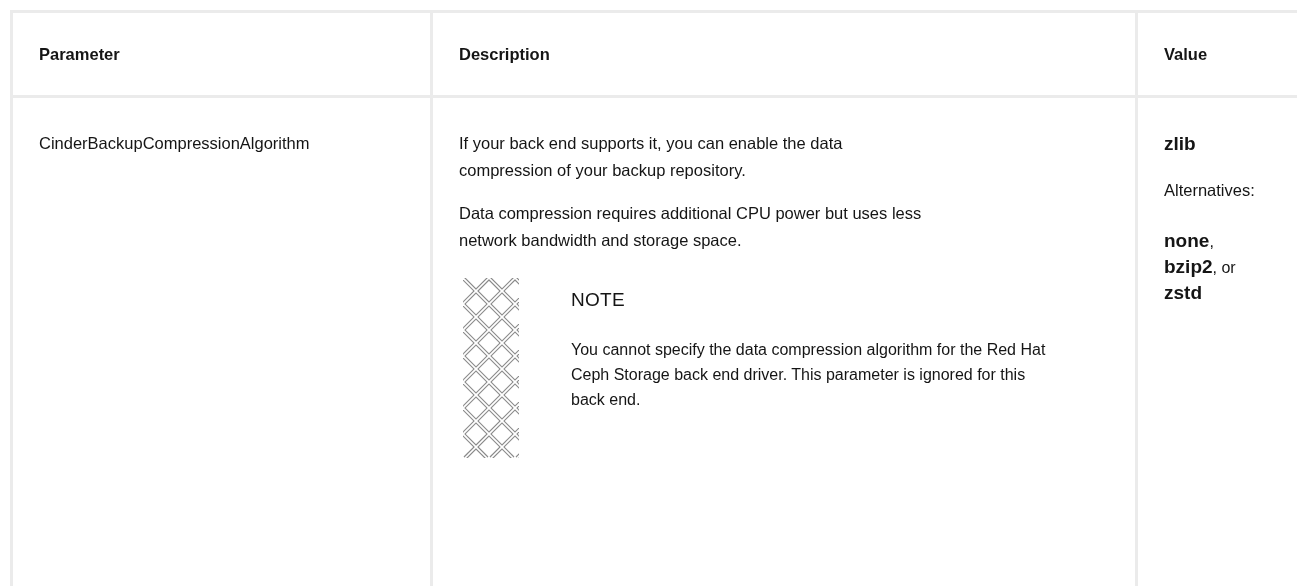 The width and height of the screenshot is (1297, 586). I want to click on note-text: You cannot specify the data compression algorithm for the Red Hat Ceph Storage back end driver. This parameter is ignored for this back end., so click(809, 375).